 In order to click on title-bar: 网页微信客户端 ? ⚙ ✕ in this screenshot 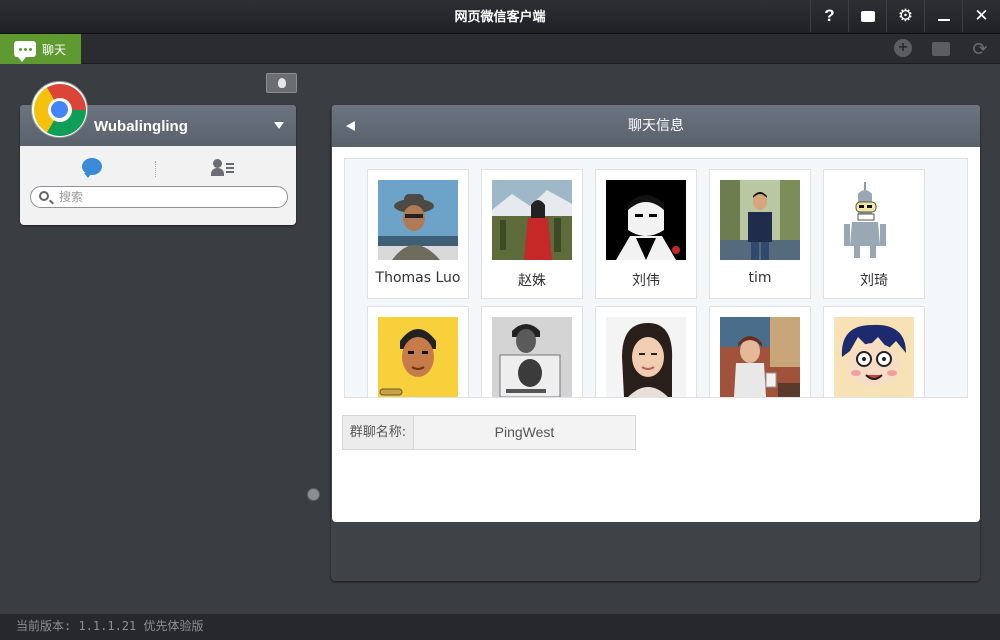, I will do `click(500, 17)`.